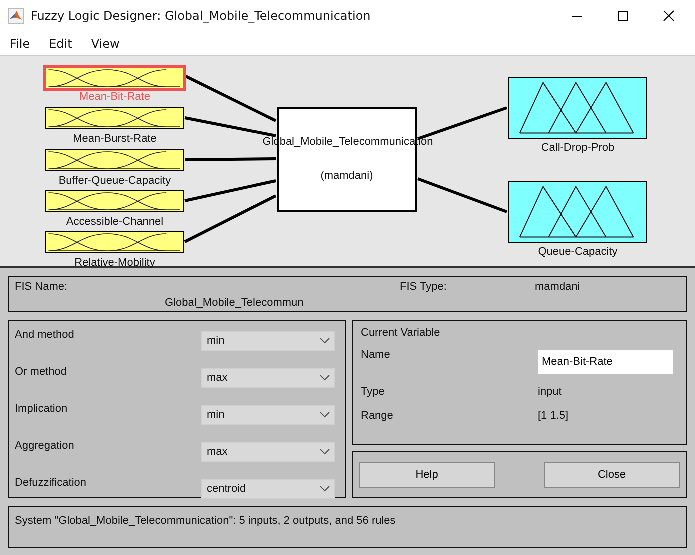 The height and width of the screenshot is (555, 695). What do you see at coordinates (427, 475) in the screenshot?
I see `dialog-button: Help` at bounding box center [427, 475].